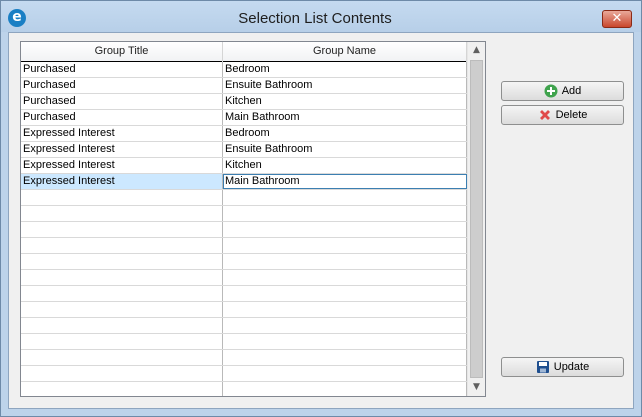  I want to click on column-header-group-title: Group Title, so click(122, 52).